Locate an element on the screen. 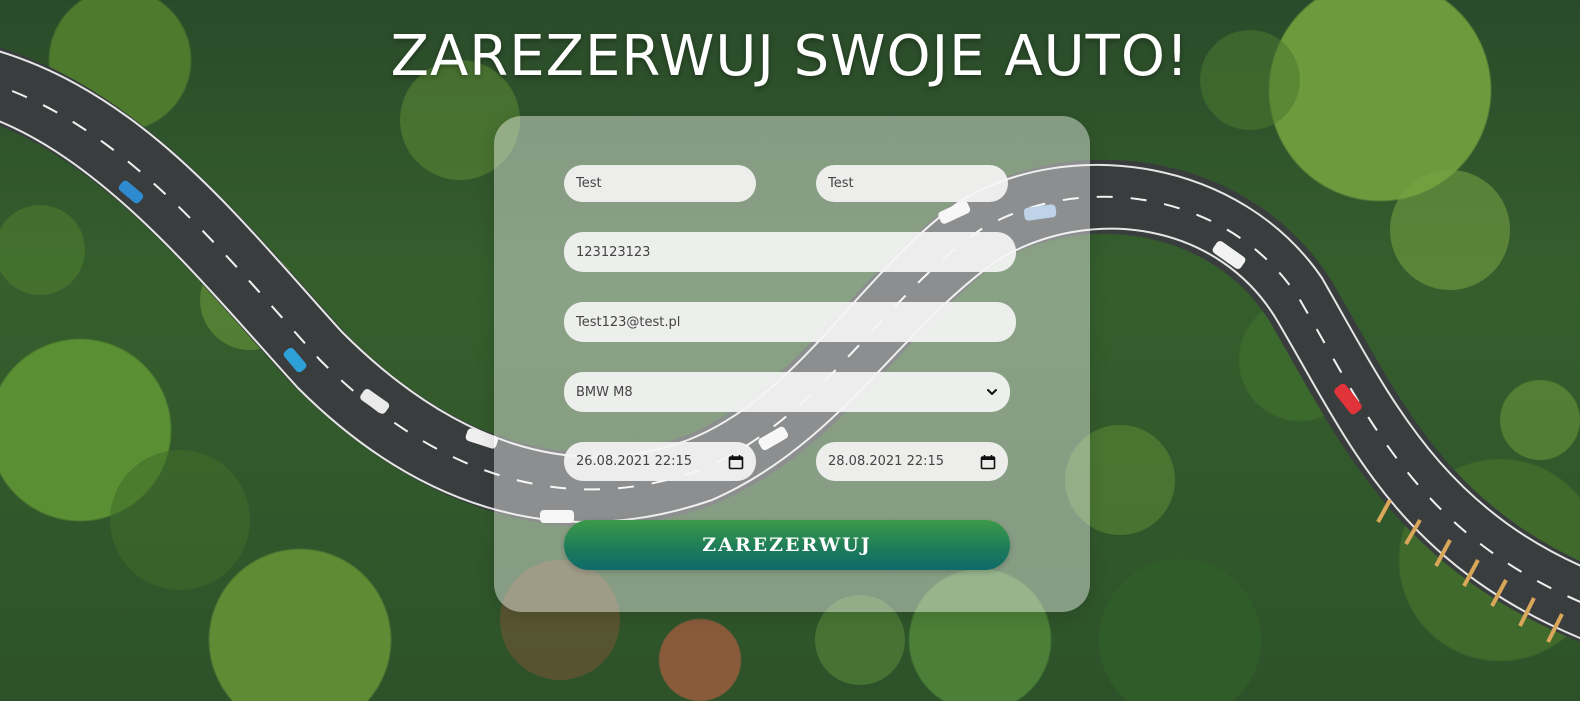  first-name-input: Test is located at coordinates (660, 183).